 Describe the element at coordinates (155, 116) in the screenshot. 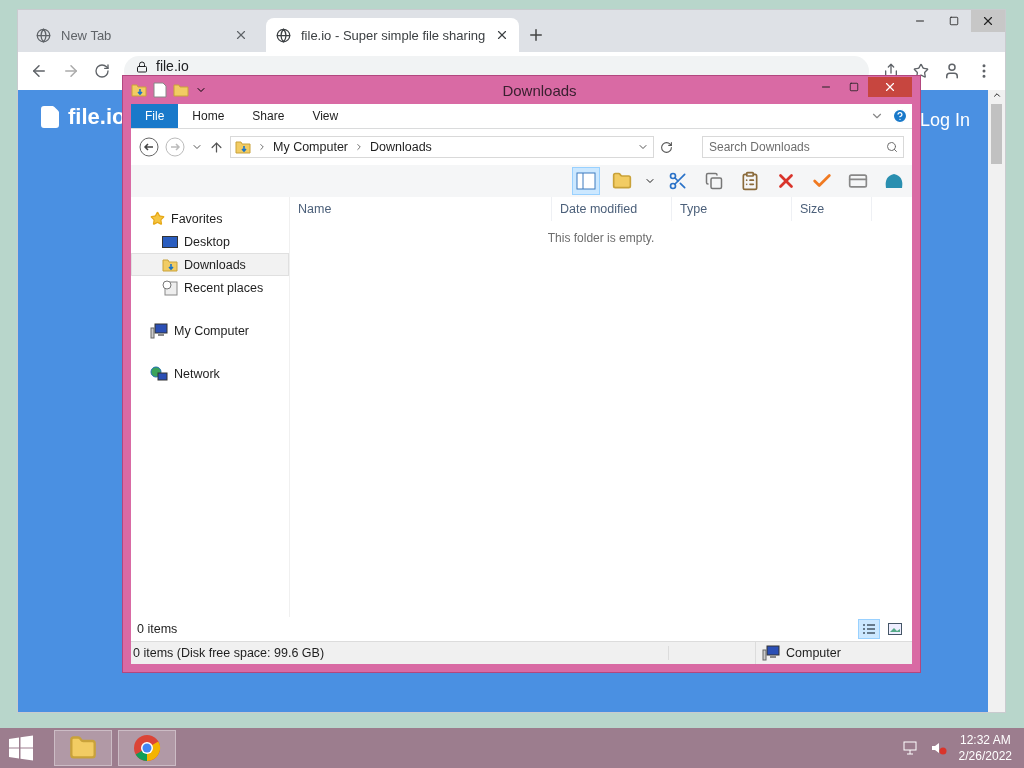

I see `file-menu-button: File` at that location.